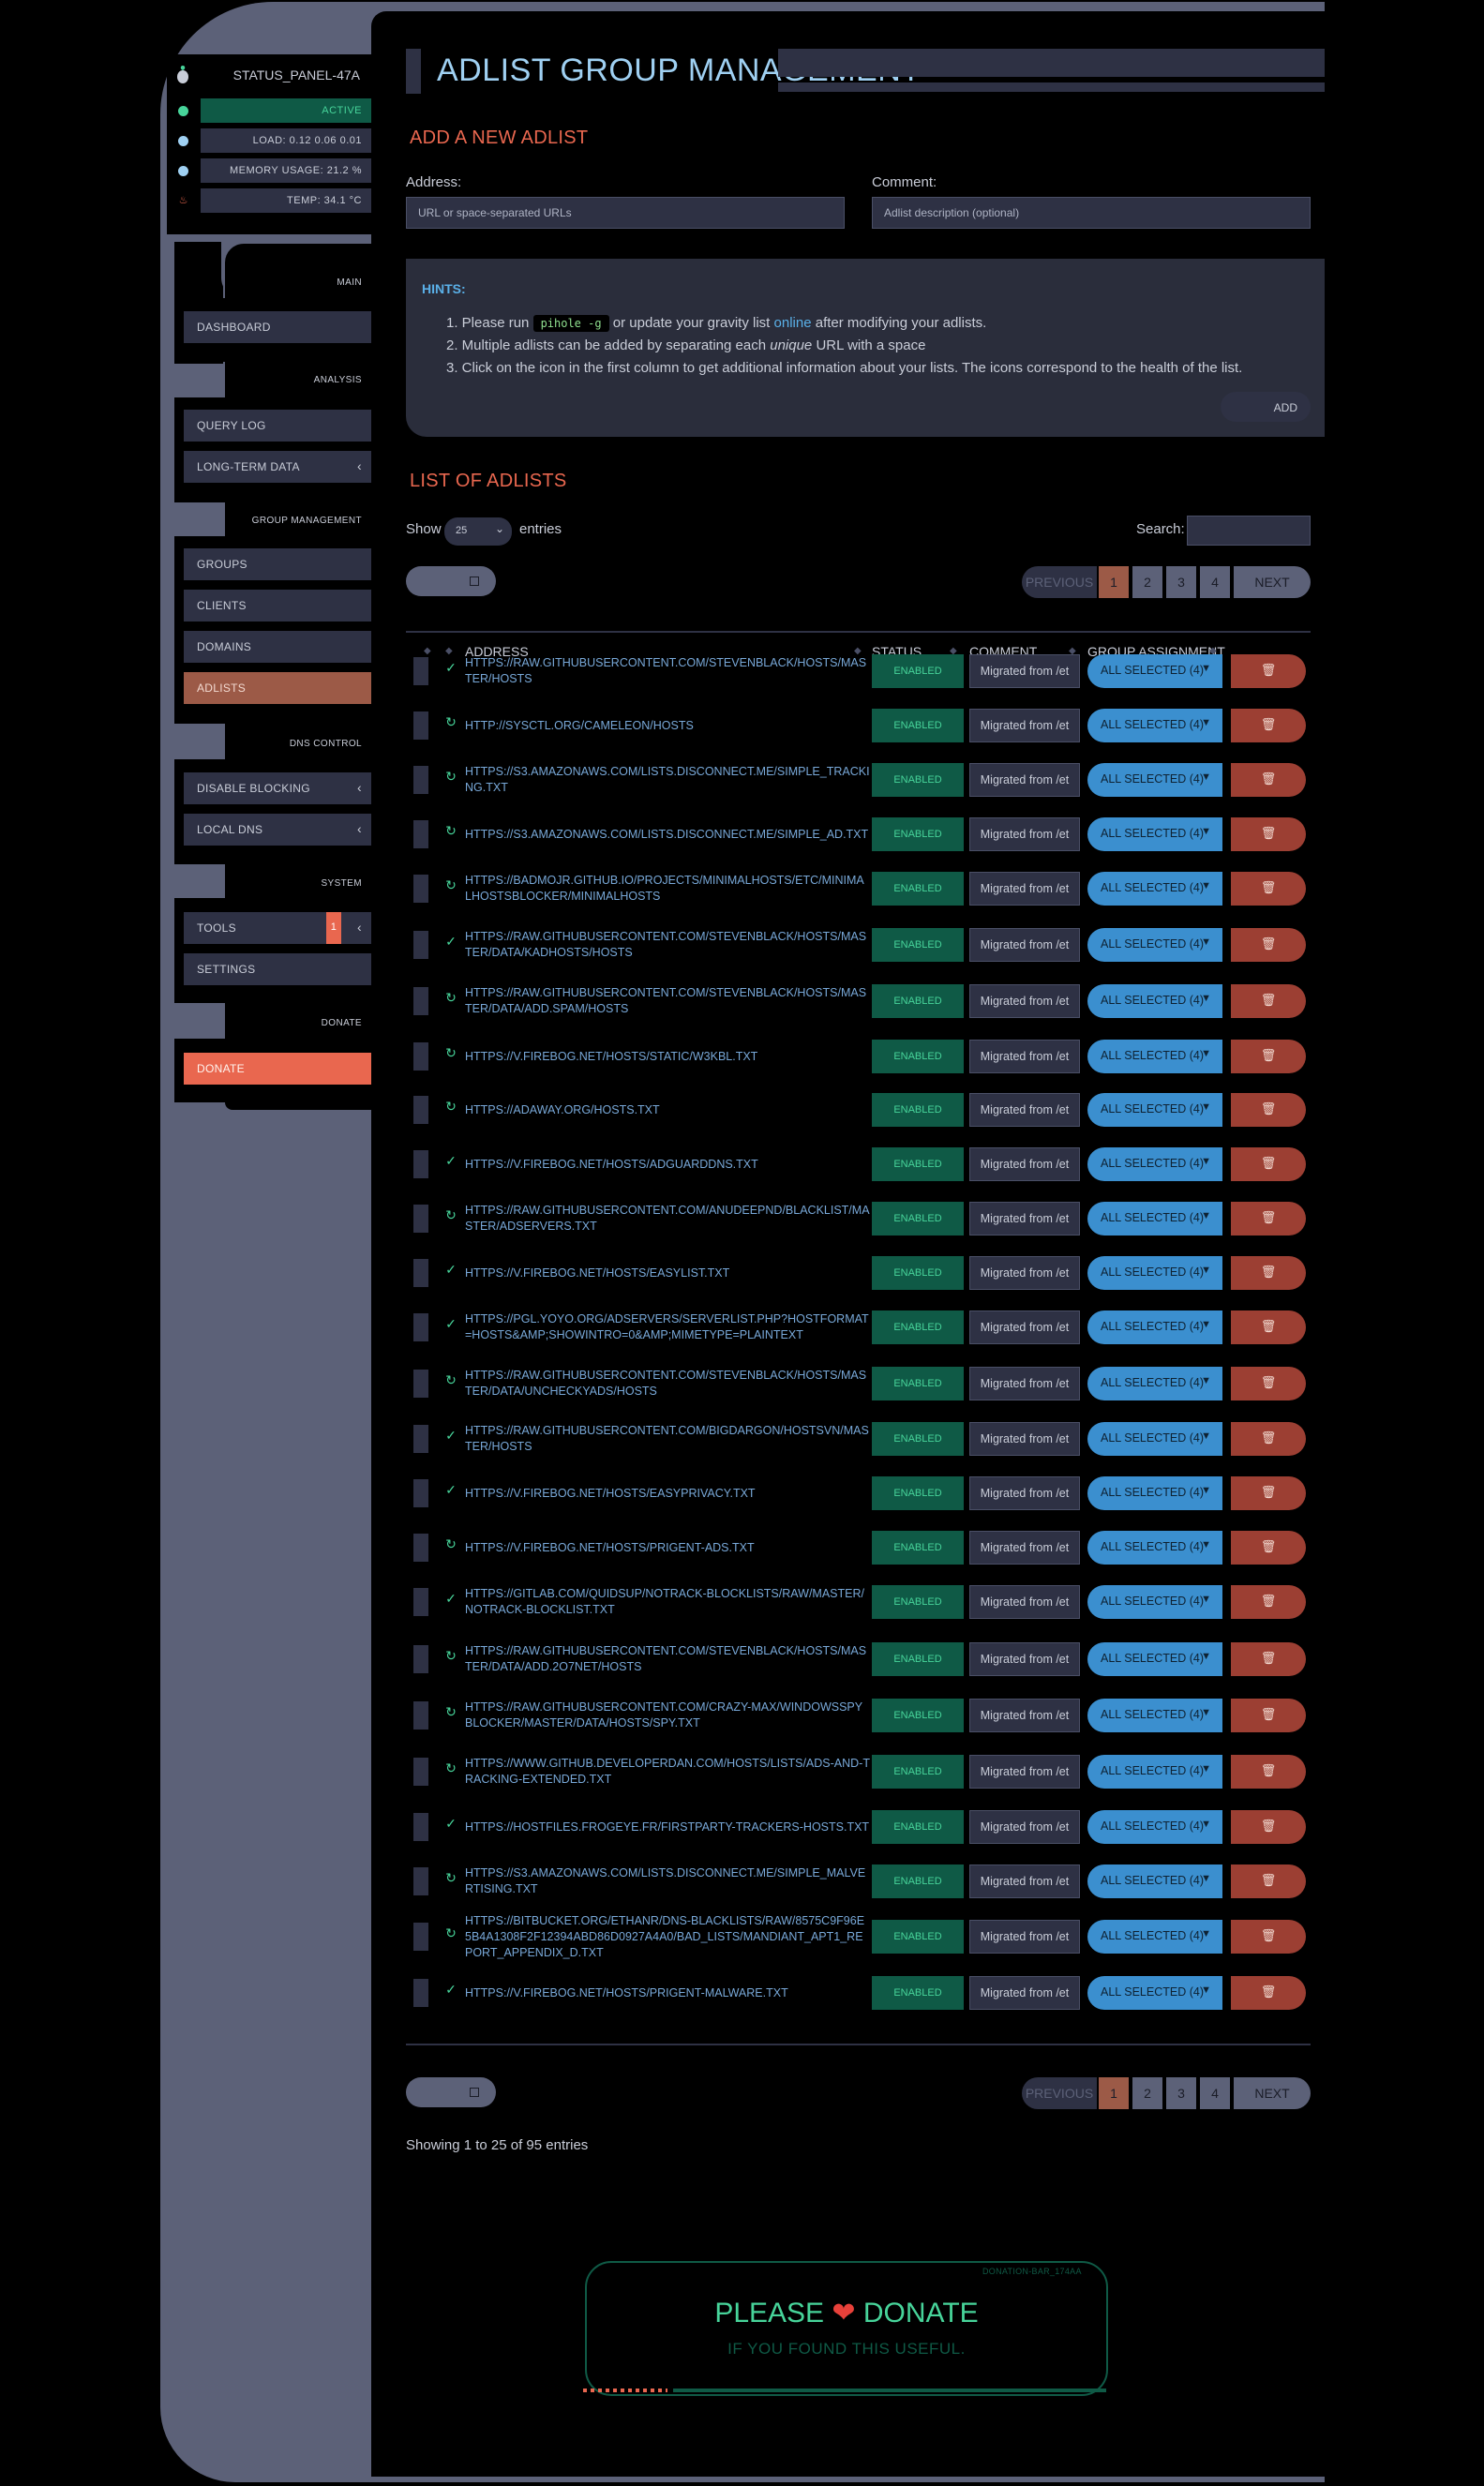 This screenshot has height=2486, width=1484. Describe the element at coordinates (793, 323) in the screenshot. I see `online-link: online` at that location.